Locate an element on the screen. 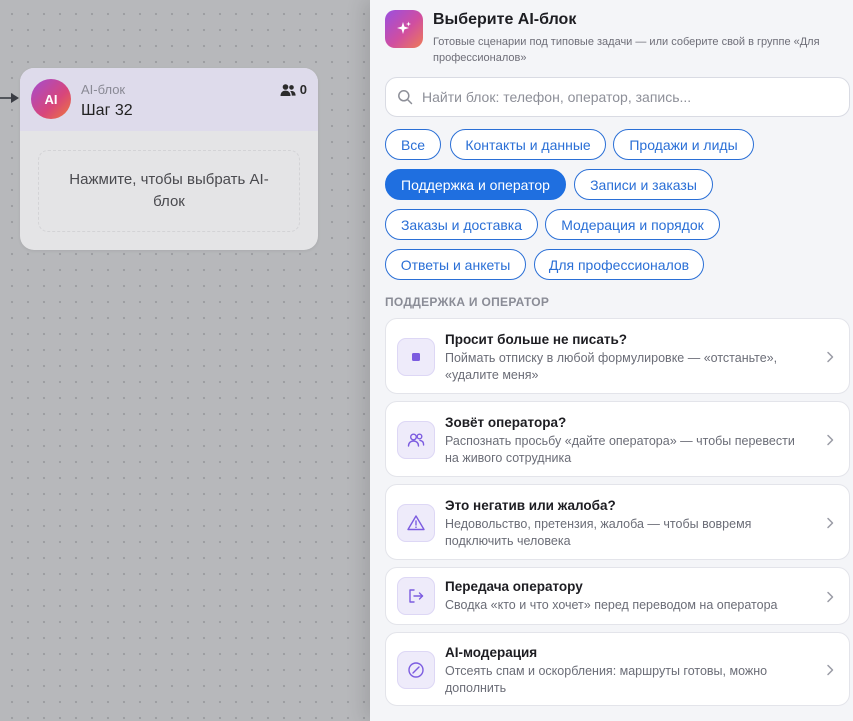 This screenshot has width=853, height=721. node-users-counter: 0 is located at coordinates (293, 89).